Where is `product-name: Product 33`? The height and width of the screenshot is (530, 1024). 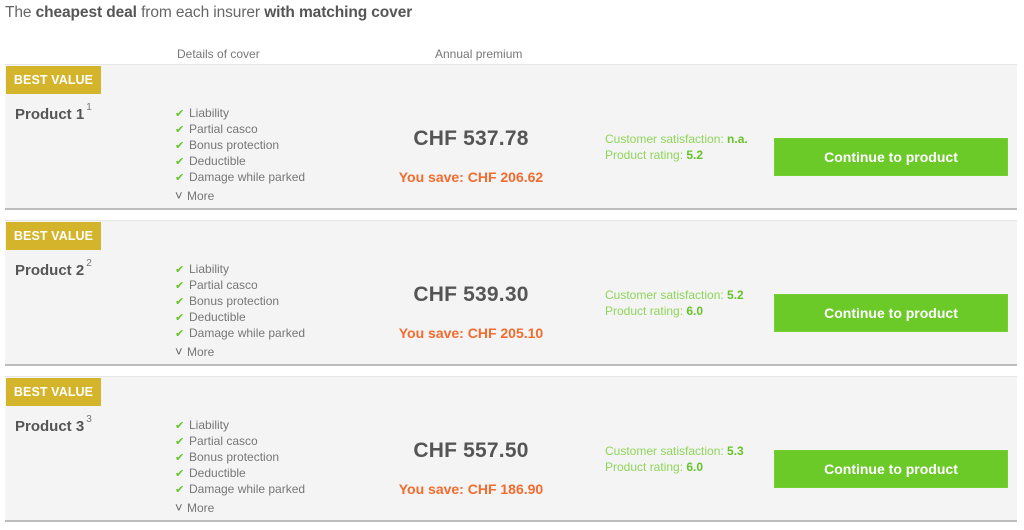 product-name: Product 33 is located at coordinates (53, 424).